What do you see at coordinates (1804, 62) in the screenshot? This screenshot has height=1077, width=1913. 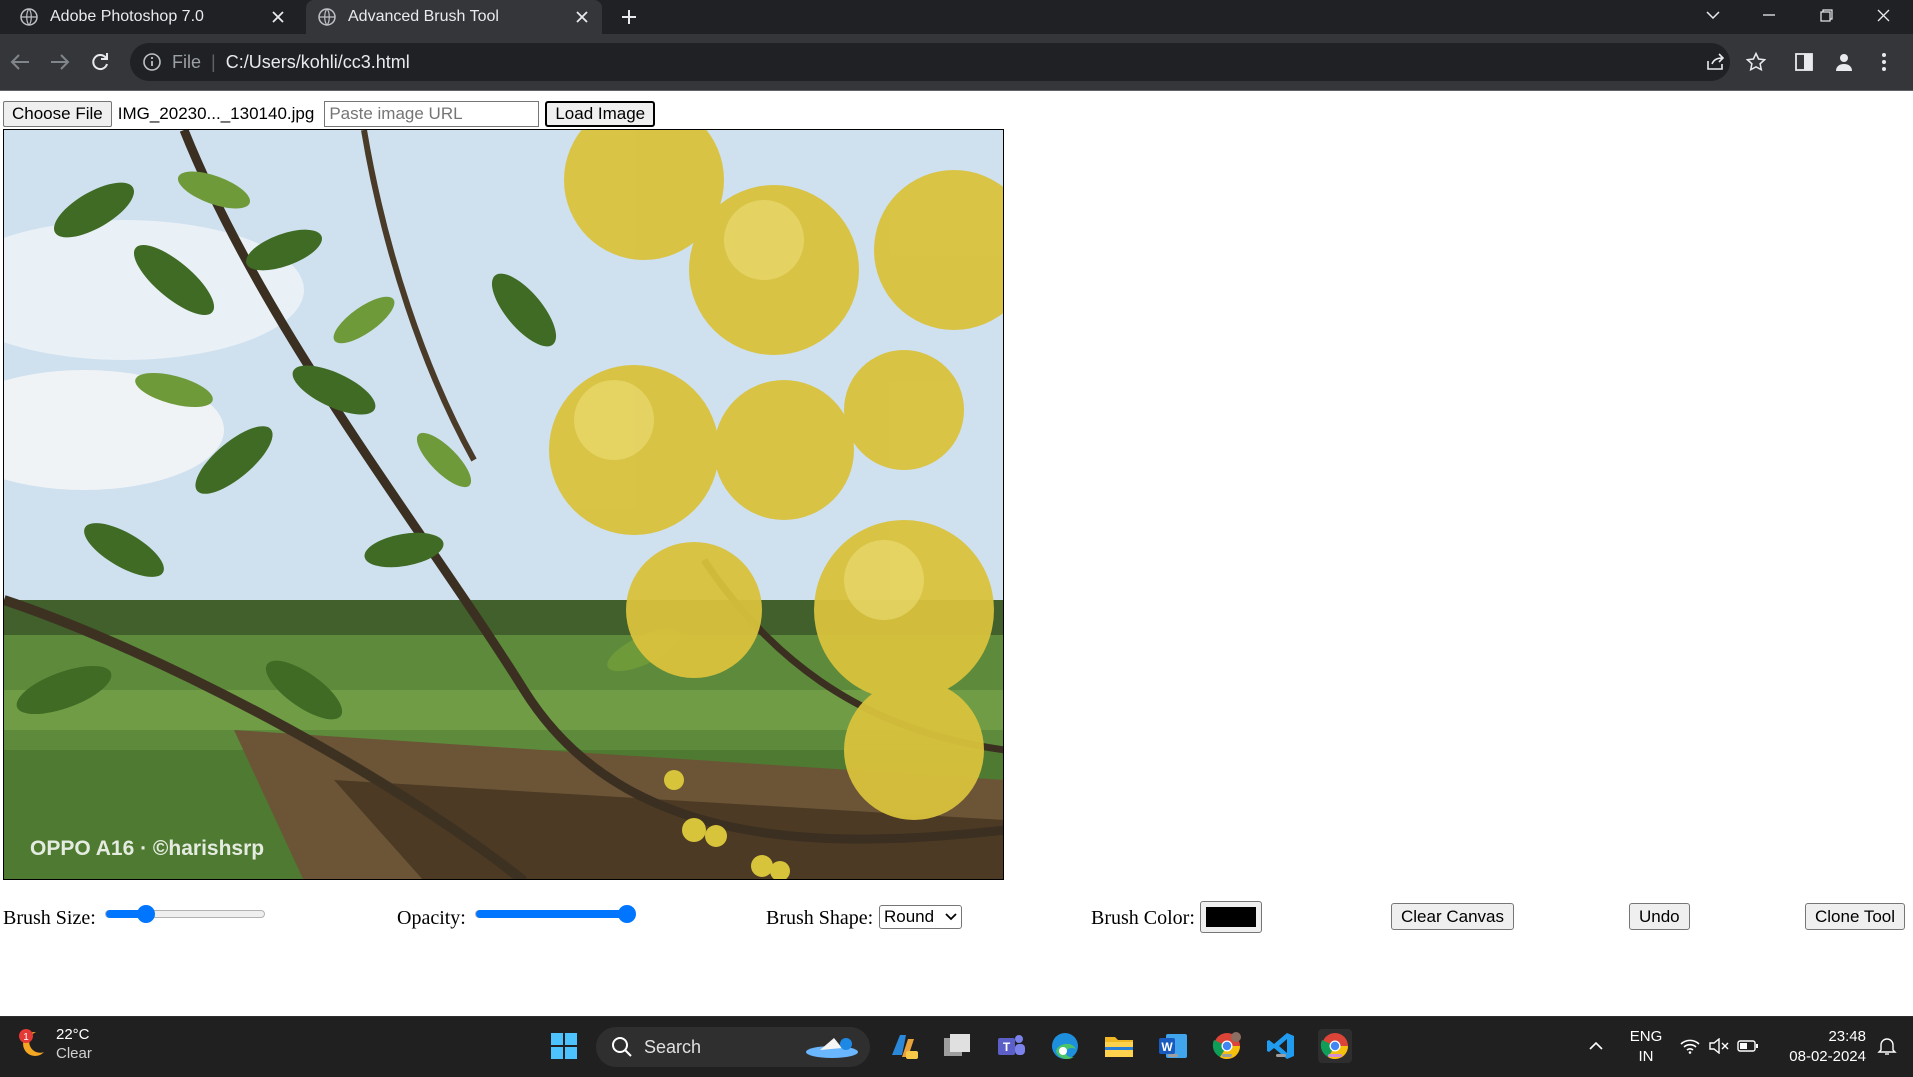 I see `side-panel-icon` at bounding box center [1804, 62].